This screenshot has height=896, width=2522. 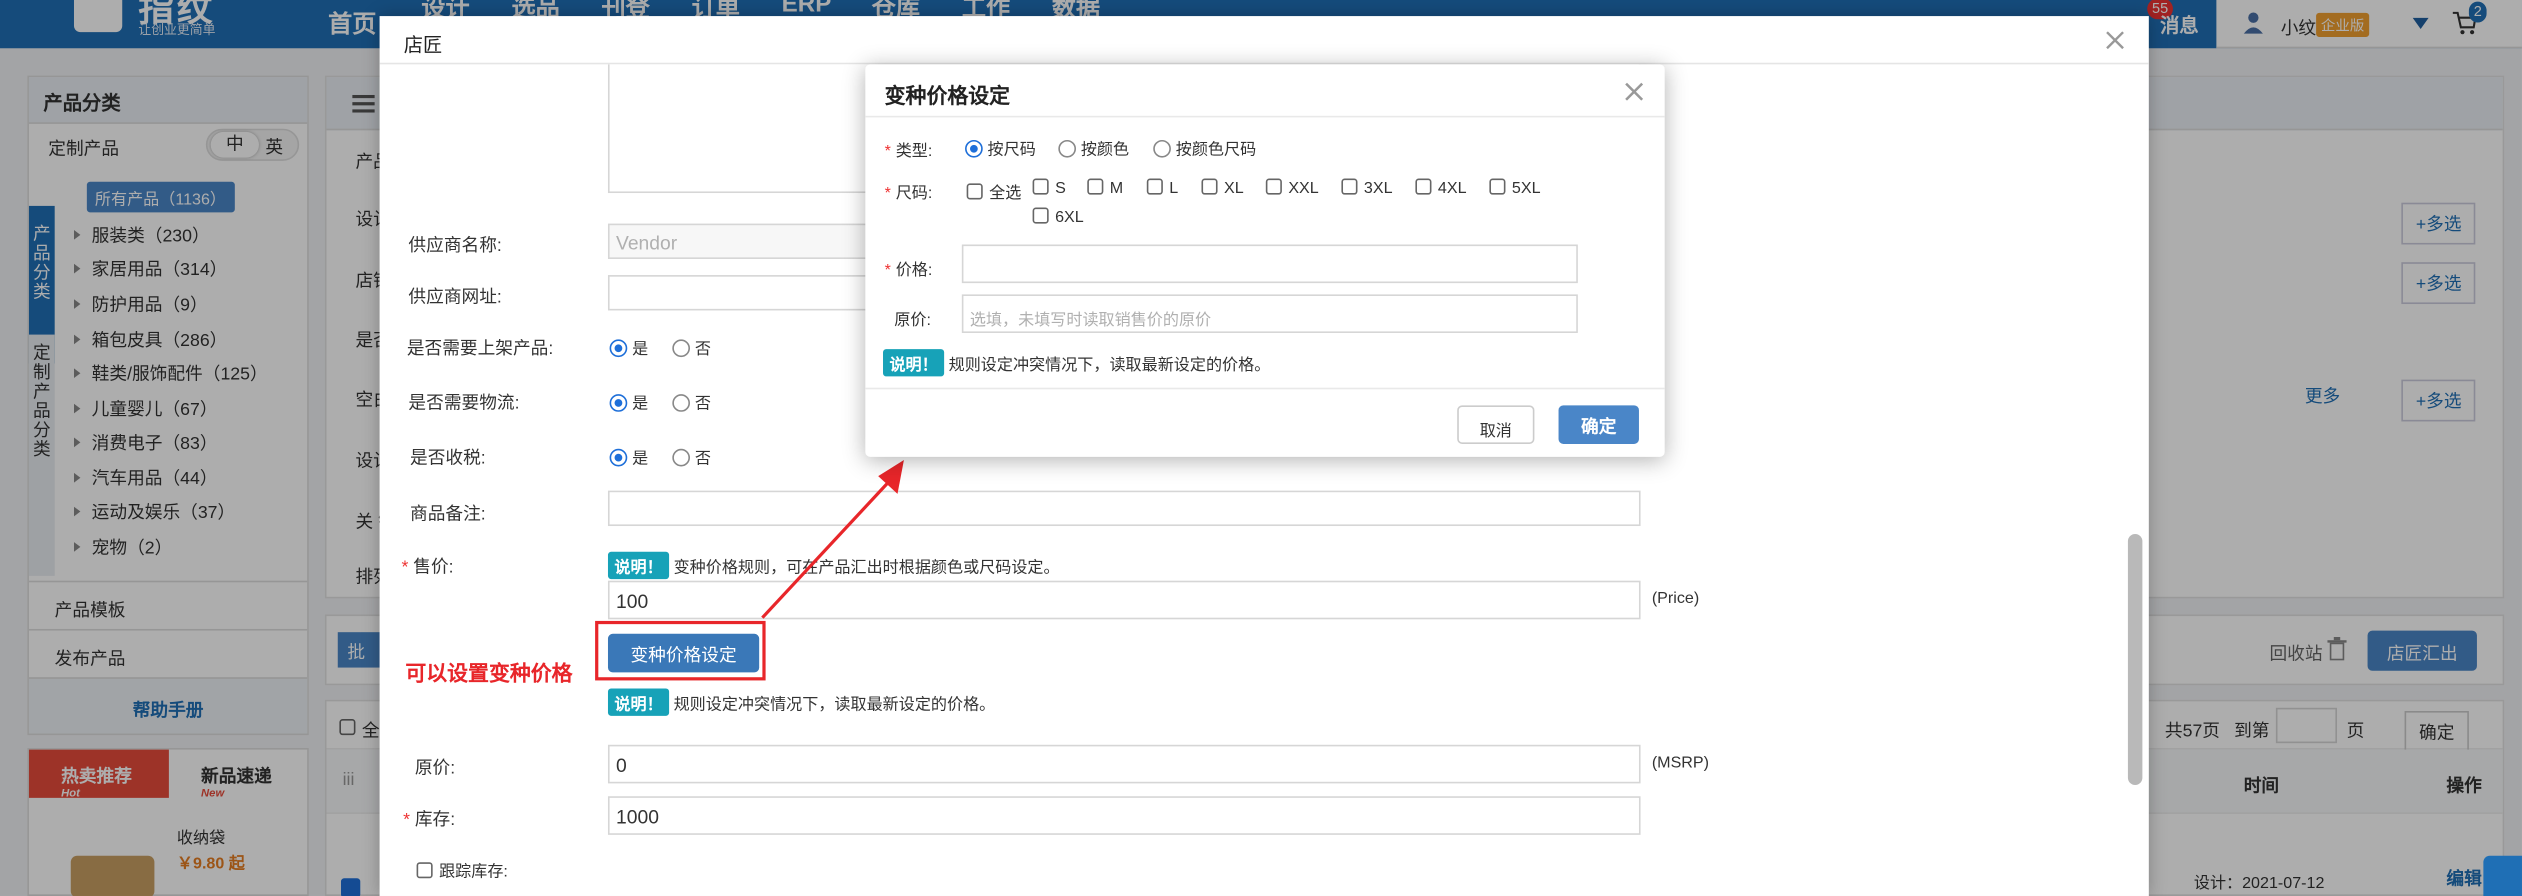 I want to click on dialog-price-input, so click(x=1269, y=264).